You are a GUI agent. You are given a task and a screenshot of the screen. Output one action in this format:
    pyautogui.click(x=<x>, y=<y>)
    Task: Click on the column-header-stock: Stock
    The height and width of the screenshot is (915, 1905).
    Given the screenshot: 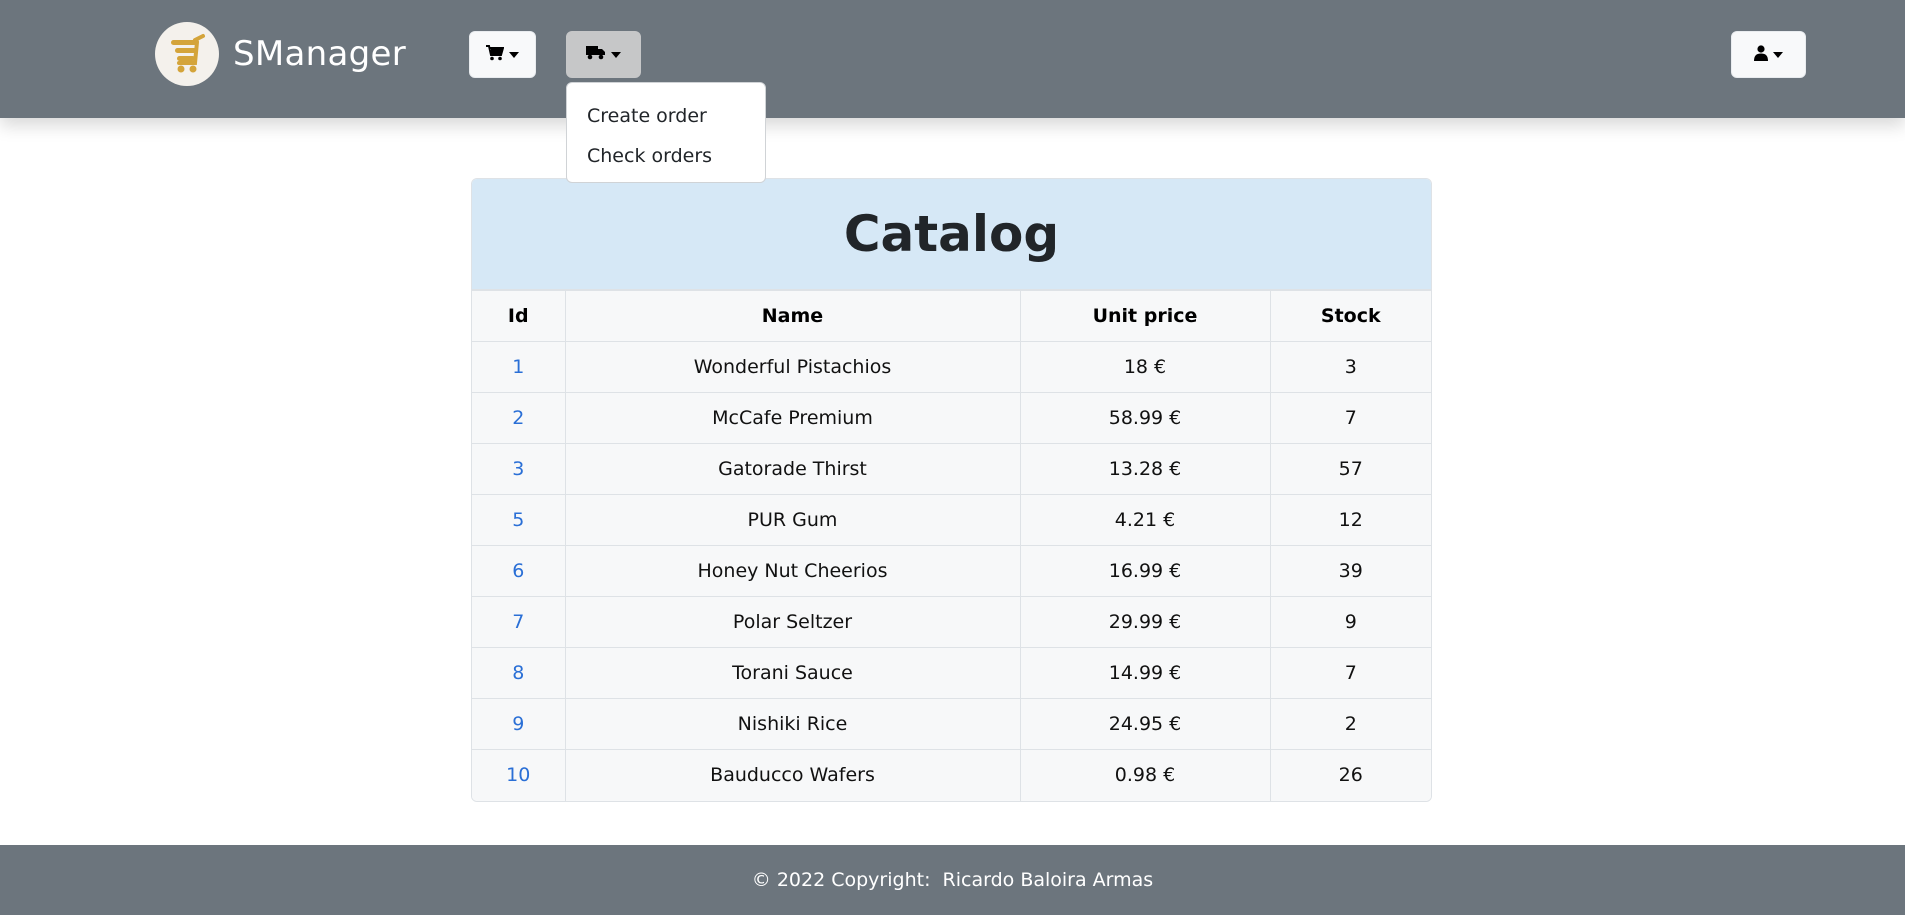 What is the action you would take?
    pyautogui.click(x=1350, y=316)
    